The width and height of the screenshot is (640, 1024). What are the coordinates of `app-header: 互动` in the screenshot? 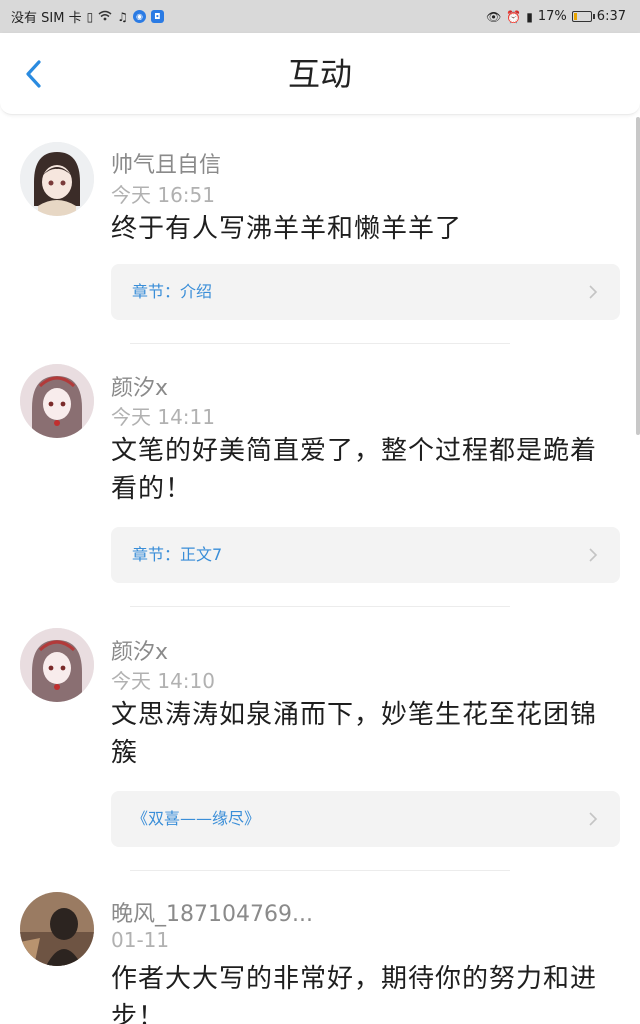 It's located at (320, 74).